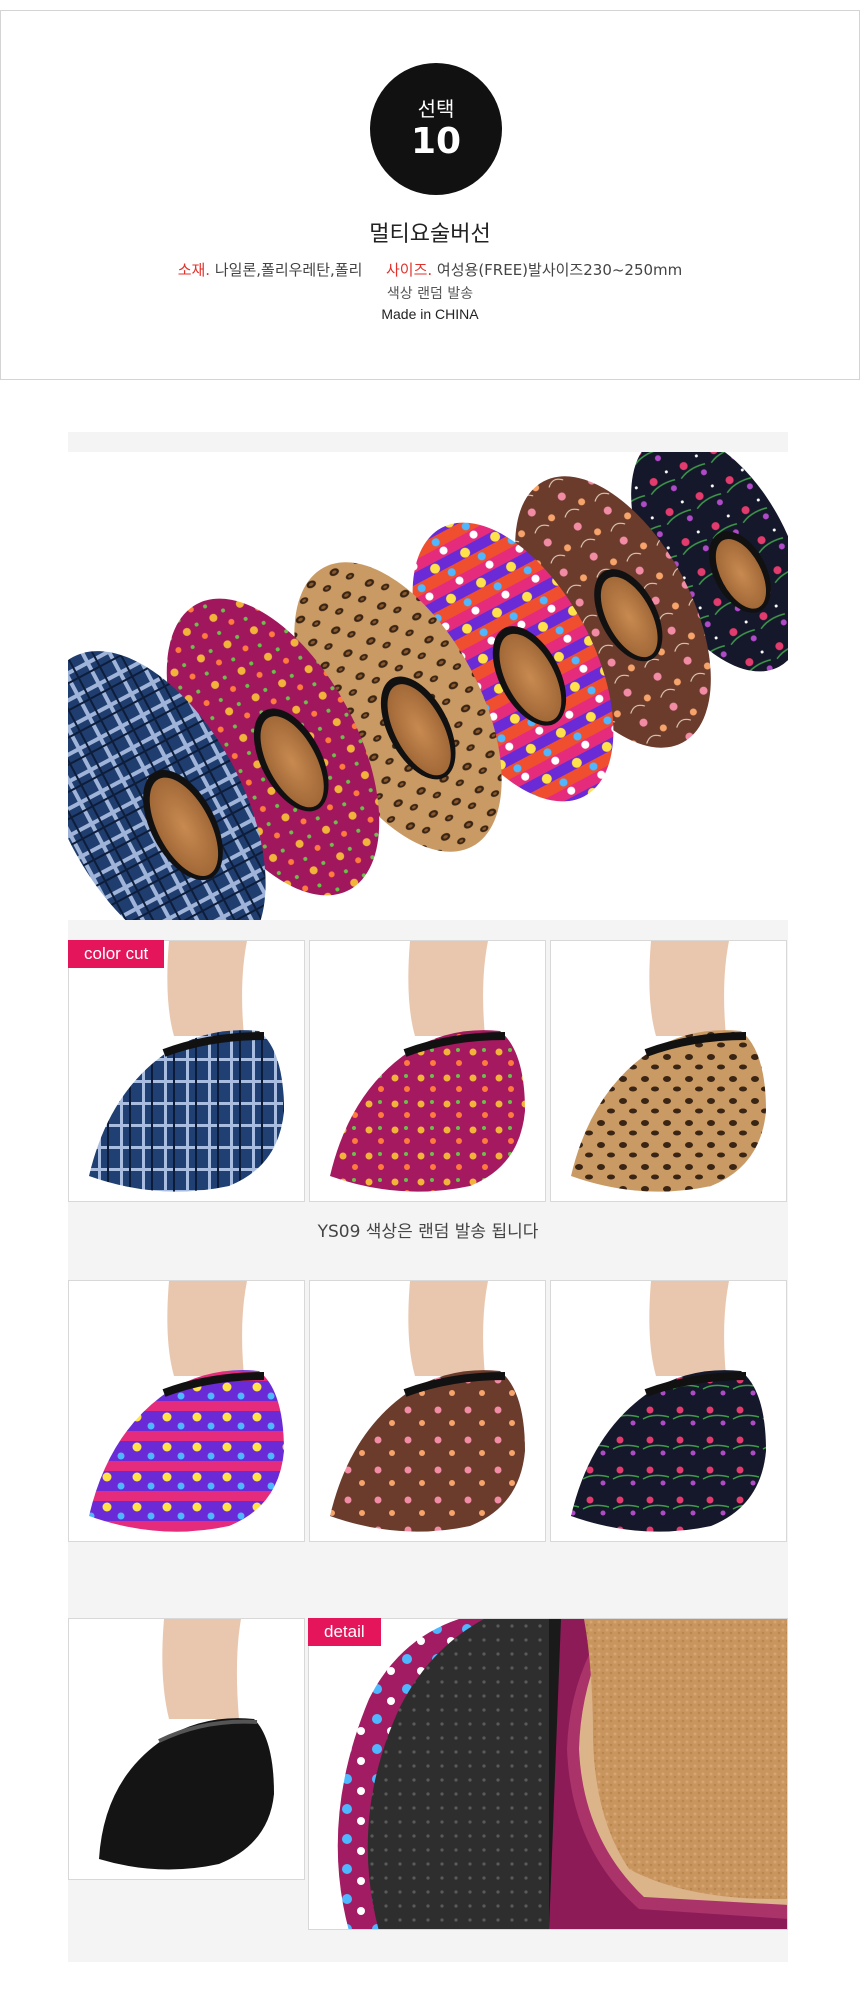 This screenshot has height=2000, width=860. Describe the element at coordinates (430, 234) in the screenshot. I see `product-name: 멀티요술버선` at that location.